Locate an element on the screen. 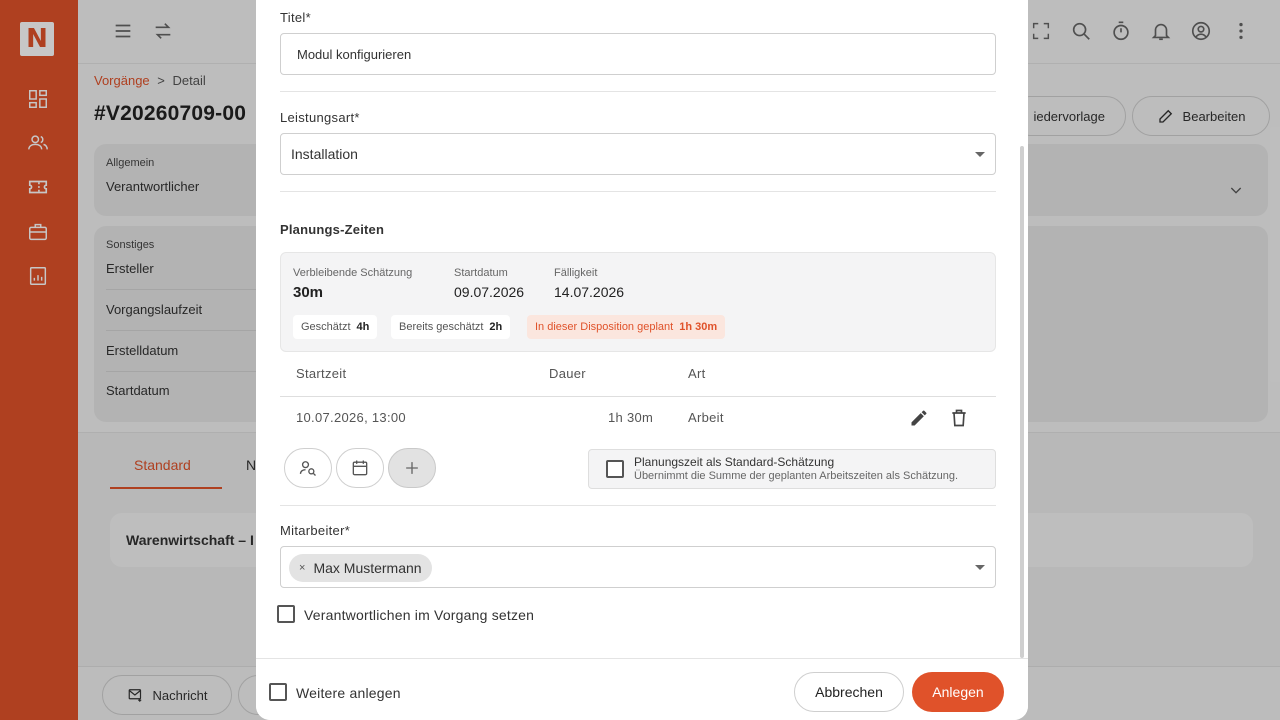 The image size is (1280, 720). remaining-estimate-value: 30m is located at coordinates (308, 292).